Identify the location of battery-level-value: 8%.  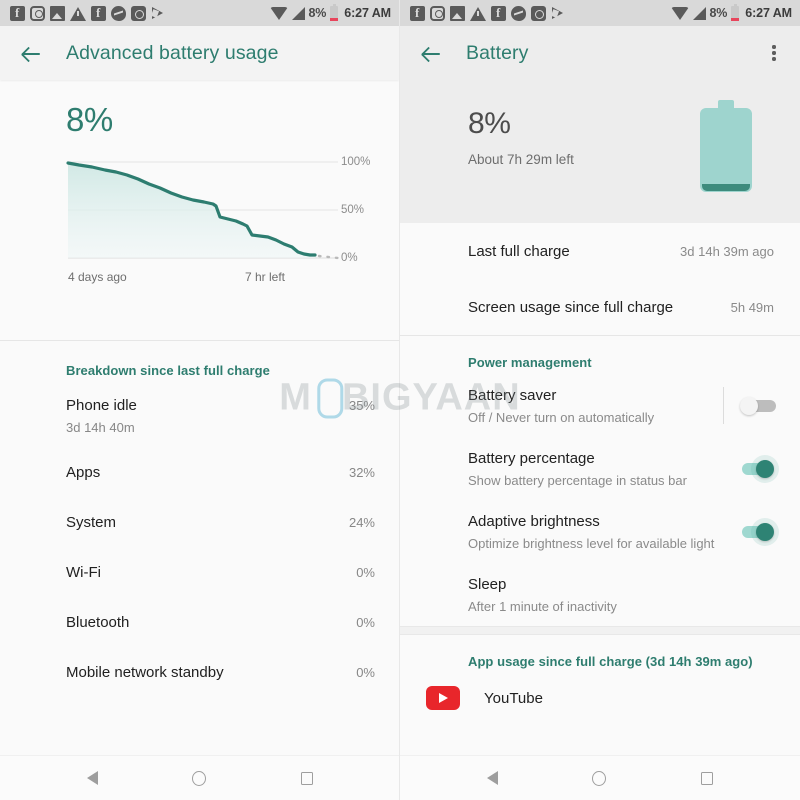
(489, 123).